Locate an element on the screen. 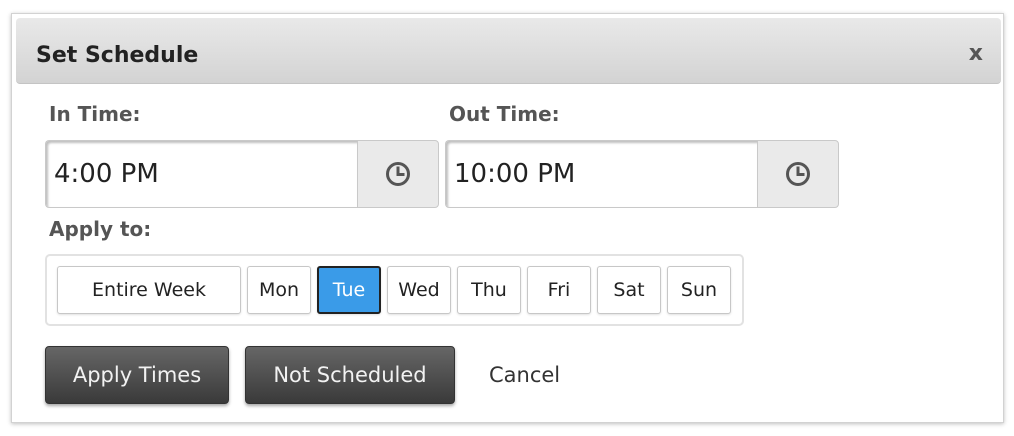  in-time-picker-button is located at coordinates (398, 174).